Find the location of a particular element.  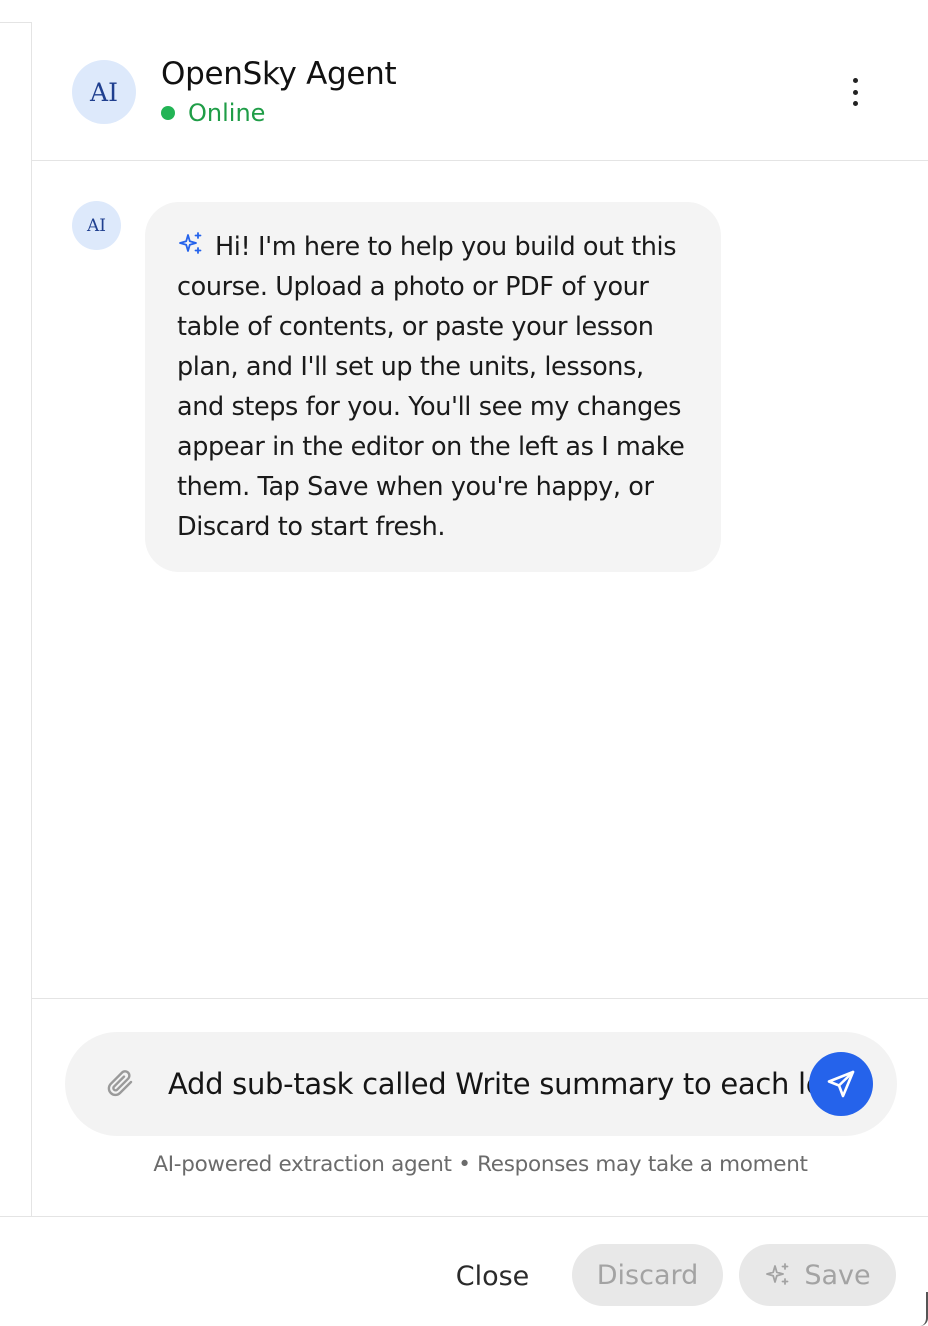

agent-status: Online is located at coordinates (213, 113).